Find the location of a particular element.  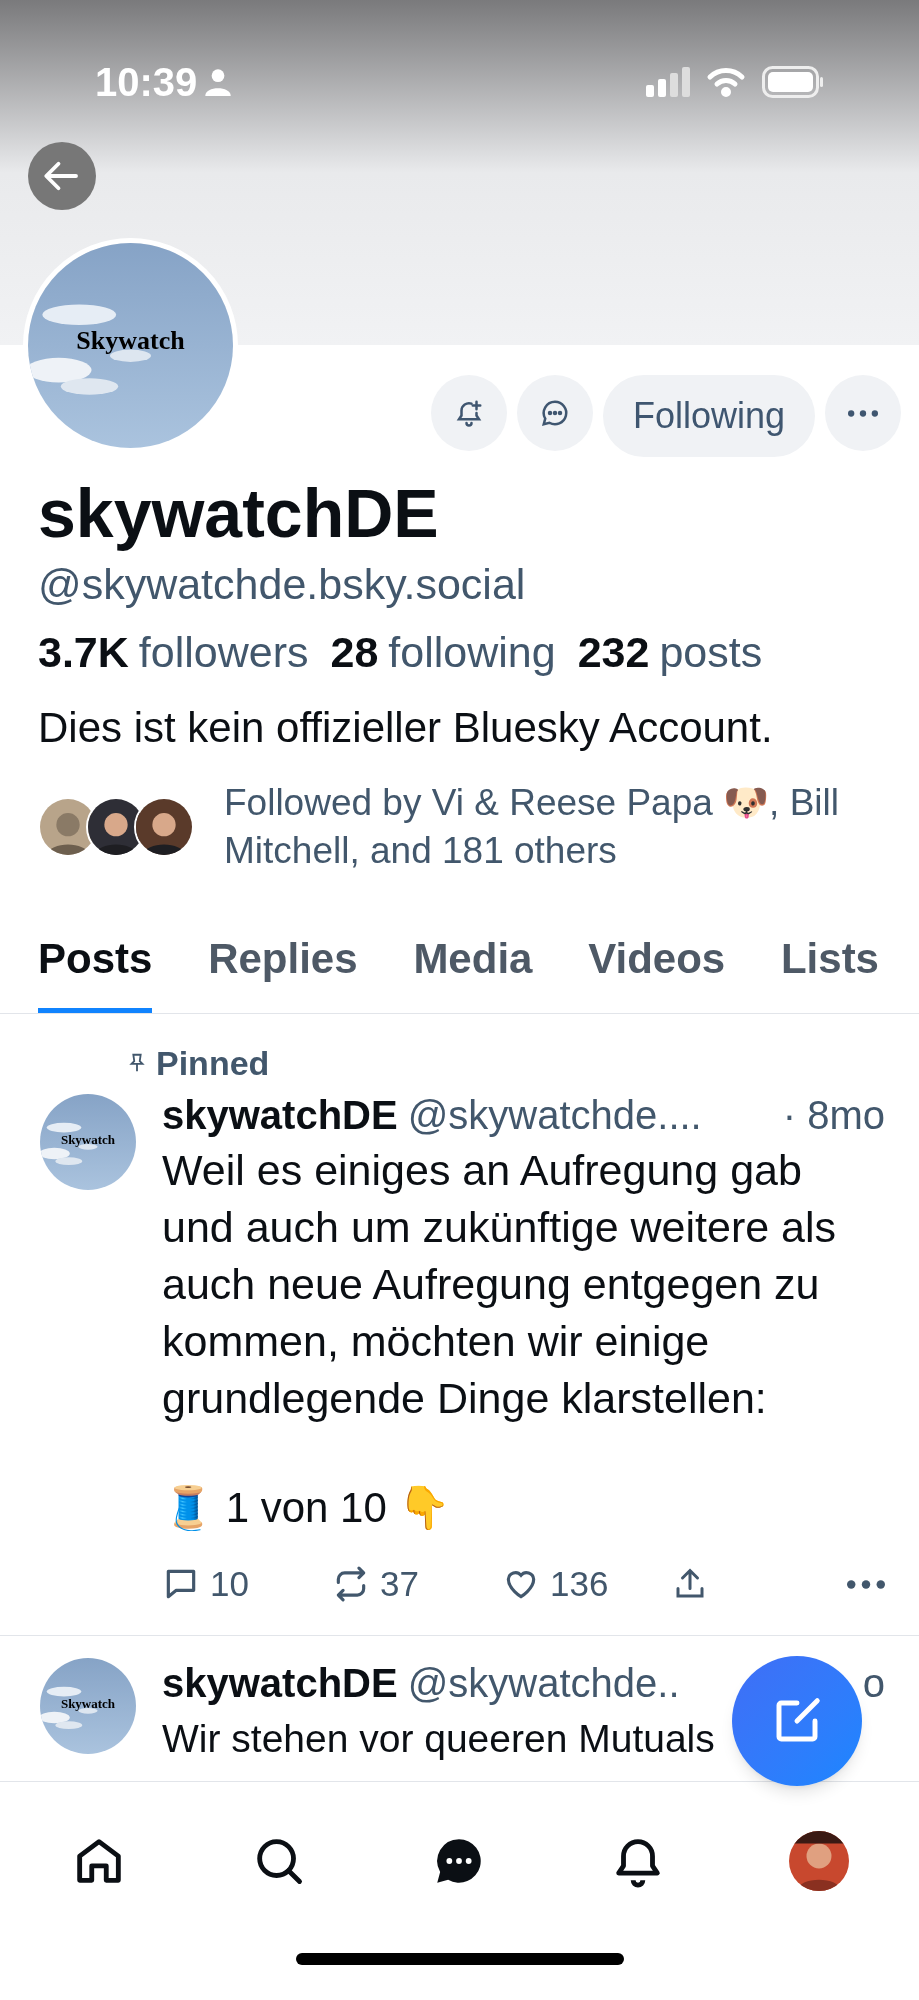

stat-label: followers is located at coordinates (223, 652).